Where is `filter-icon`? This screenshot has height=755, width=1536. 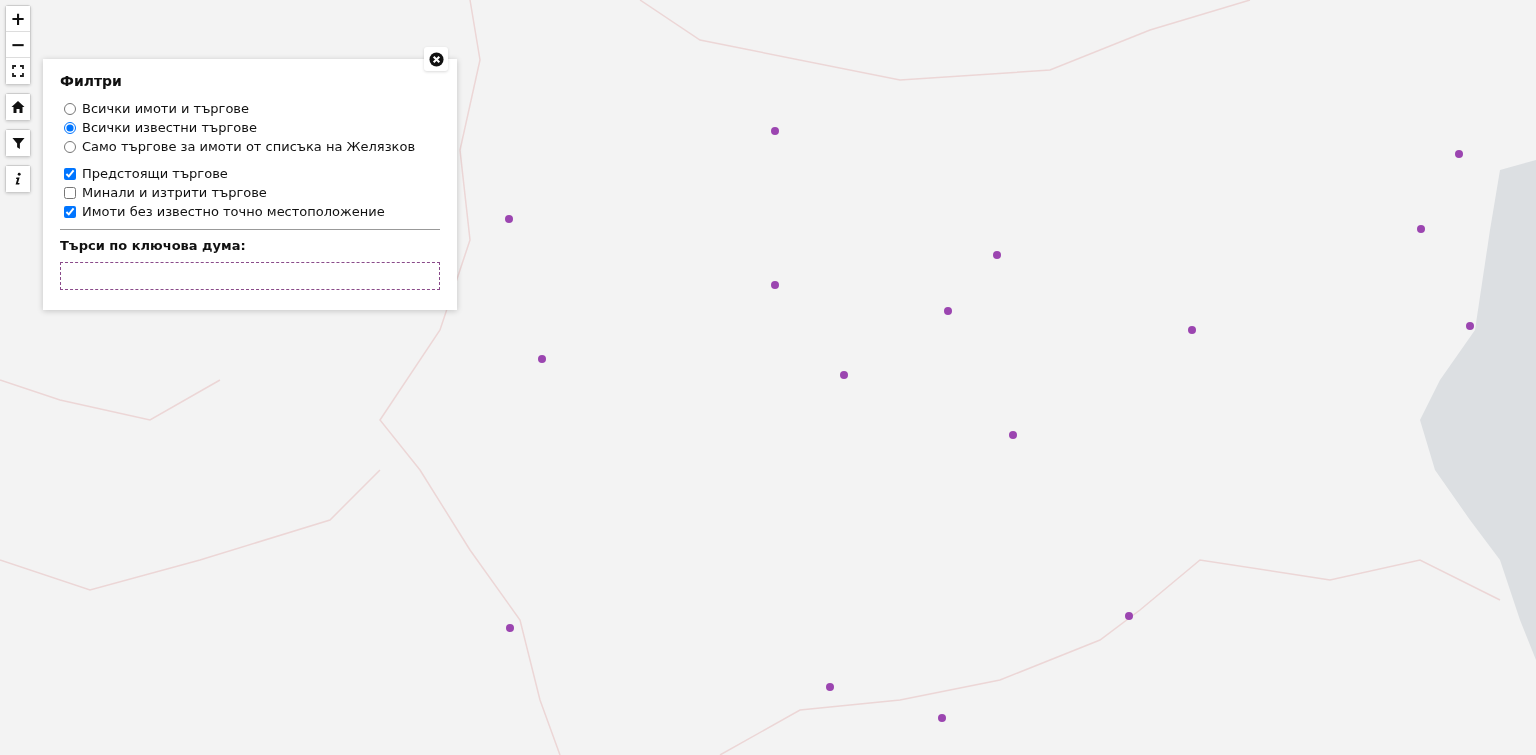
filter-icon is located at coordinates (18, 143).